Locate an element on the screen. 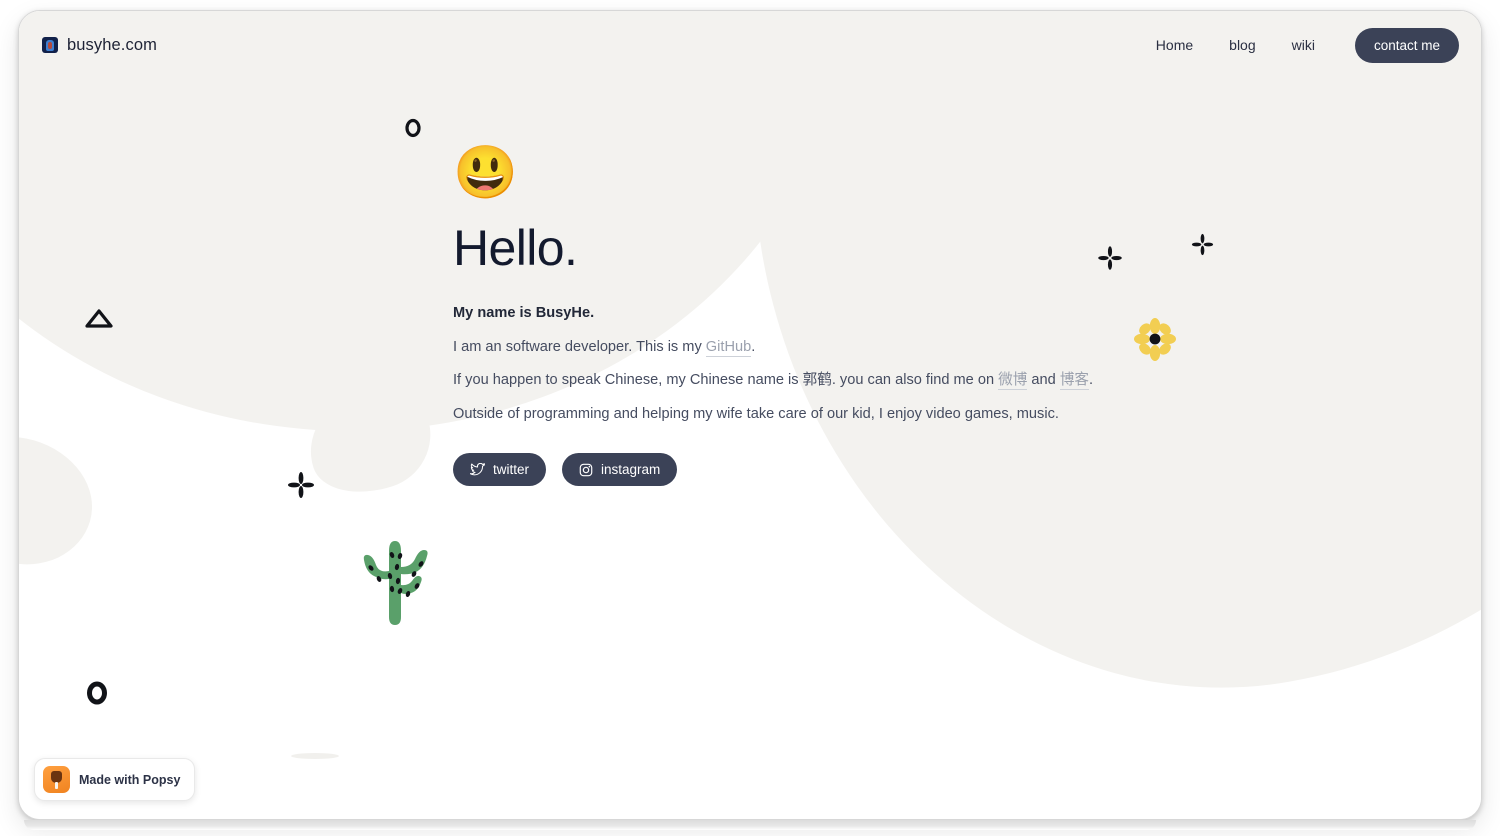 Image resolution: width=1500 pixels, height=836 pixels. instagram-label: instagram is located at coordinates (631, 470).